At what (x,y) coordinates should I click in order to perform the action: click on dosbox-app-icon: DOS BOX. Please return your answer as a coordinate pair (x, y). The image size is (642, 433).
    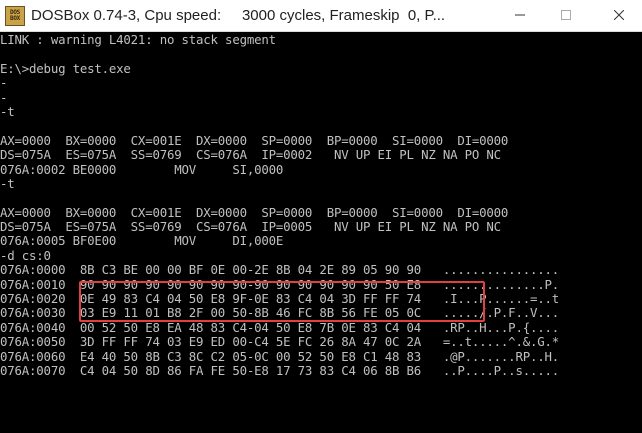
    Looking at the image, I should click on (15, 16).